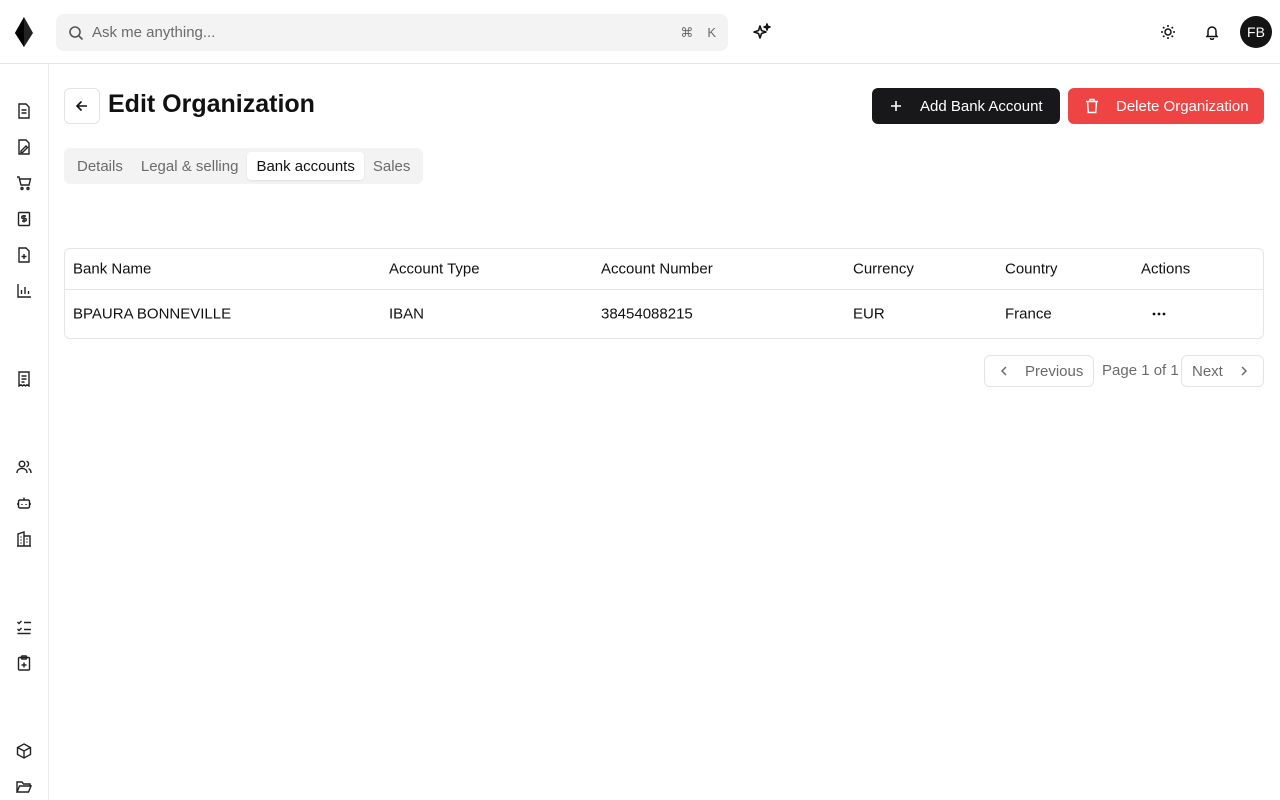  What do you see at coordinates (24, 663) in the screenshot?
I see `clipboard-icon` at bounding box center [24, 663].